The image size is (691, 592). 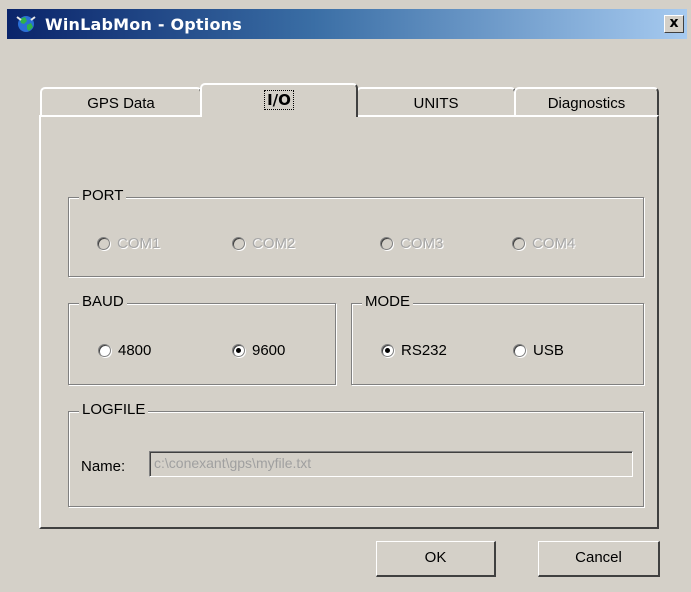 I want to click on tab-diagnostics: Diagnostics, so click(x=586, y=102).